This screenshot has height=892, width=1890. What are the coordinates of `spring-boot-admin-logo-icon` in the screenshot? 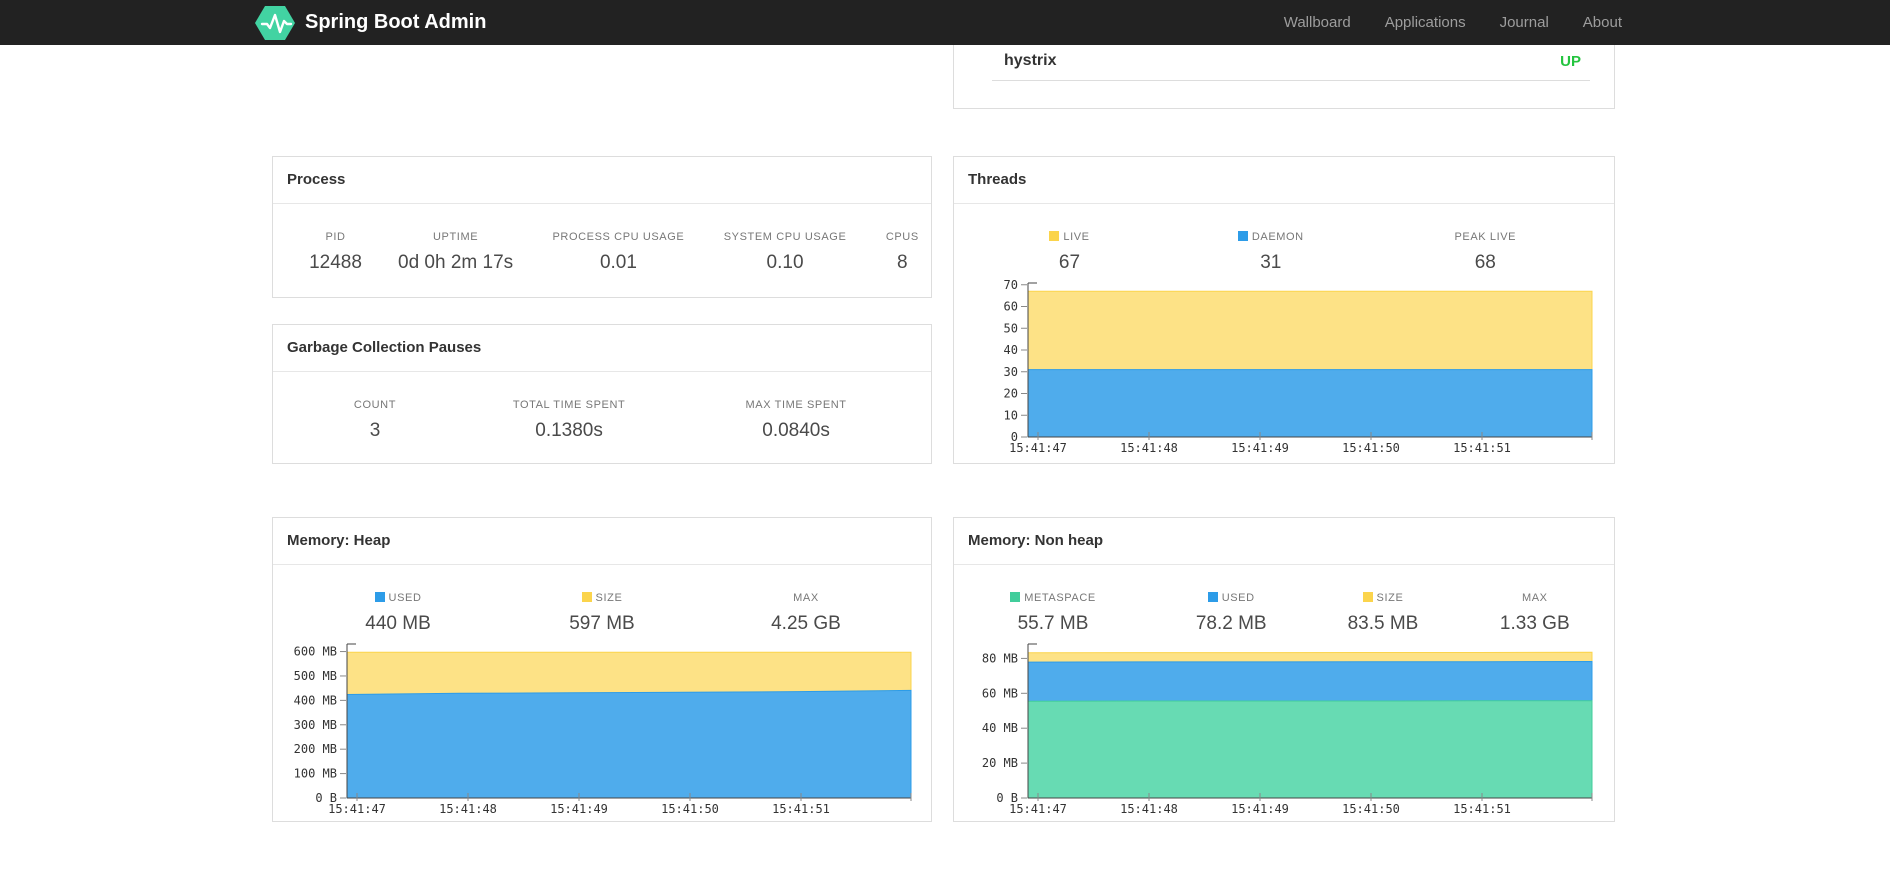 It's located at (275, 22).